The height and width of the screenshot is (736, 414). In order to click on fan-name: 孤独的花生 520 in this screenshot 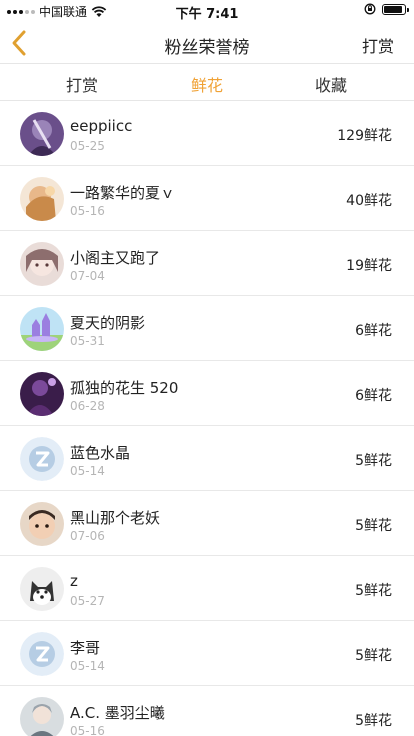, I will do `click(124, 388)`.